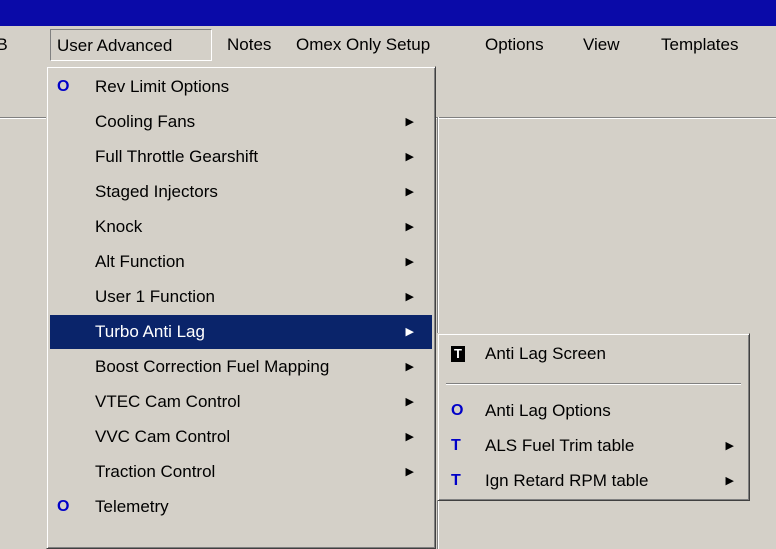 The image size is (776, 549). Describe the element at coordinates (699, 45) in the screenshot. I see `menu-templates: Templates` at that location.